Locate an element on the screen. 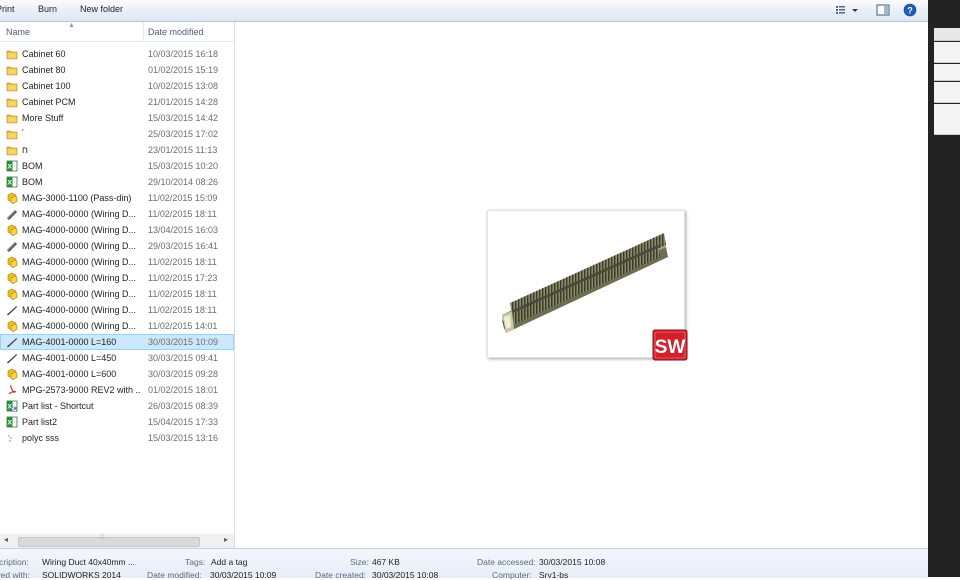 The height and width of the screenshot is (580, 960). generic-file-icon is located at coordinates (12, 438).